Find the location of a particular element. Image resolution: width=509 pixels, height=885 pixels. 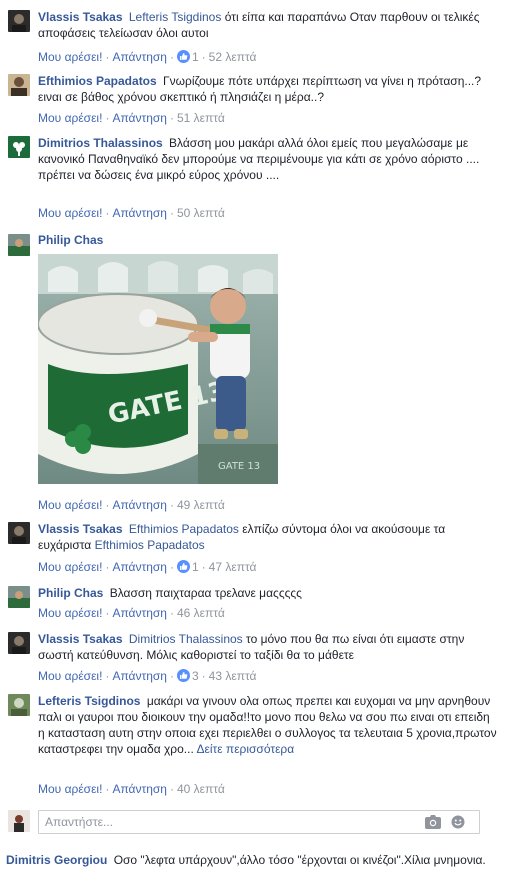

comment-mention: Dimitrios Thalassinos is located at coordinates (186, 639).